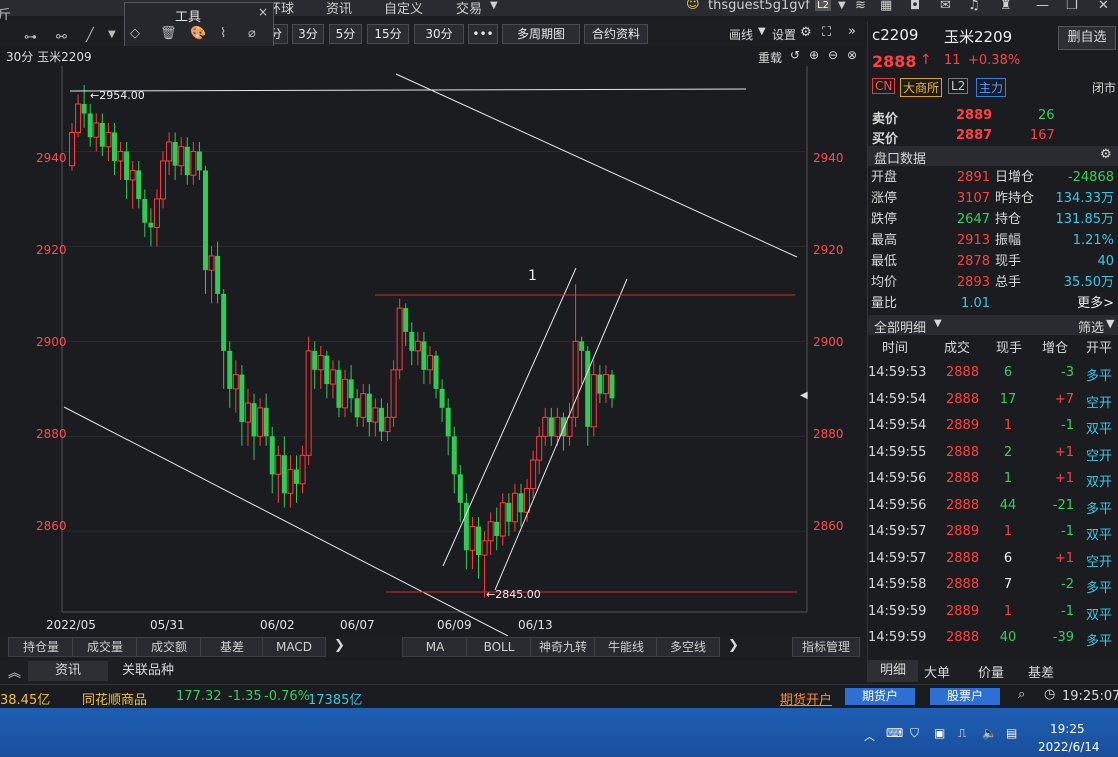 The height and width of the screenshot is (757, 1118). Describe the element at coordinates (938, 323) in the screenshot. I see `chevron-down-icon: ▼` at that location.